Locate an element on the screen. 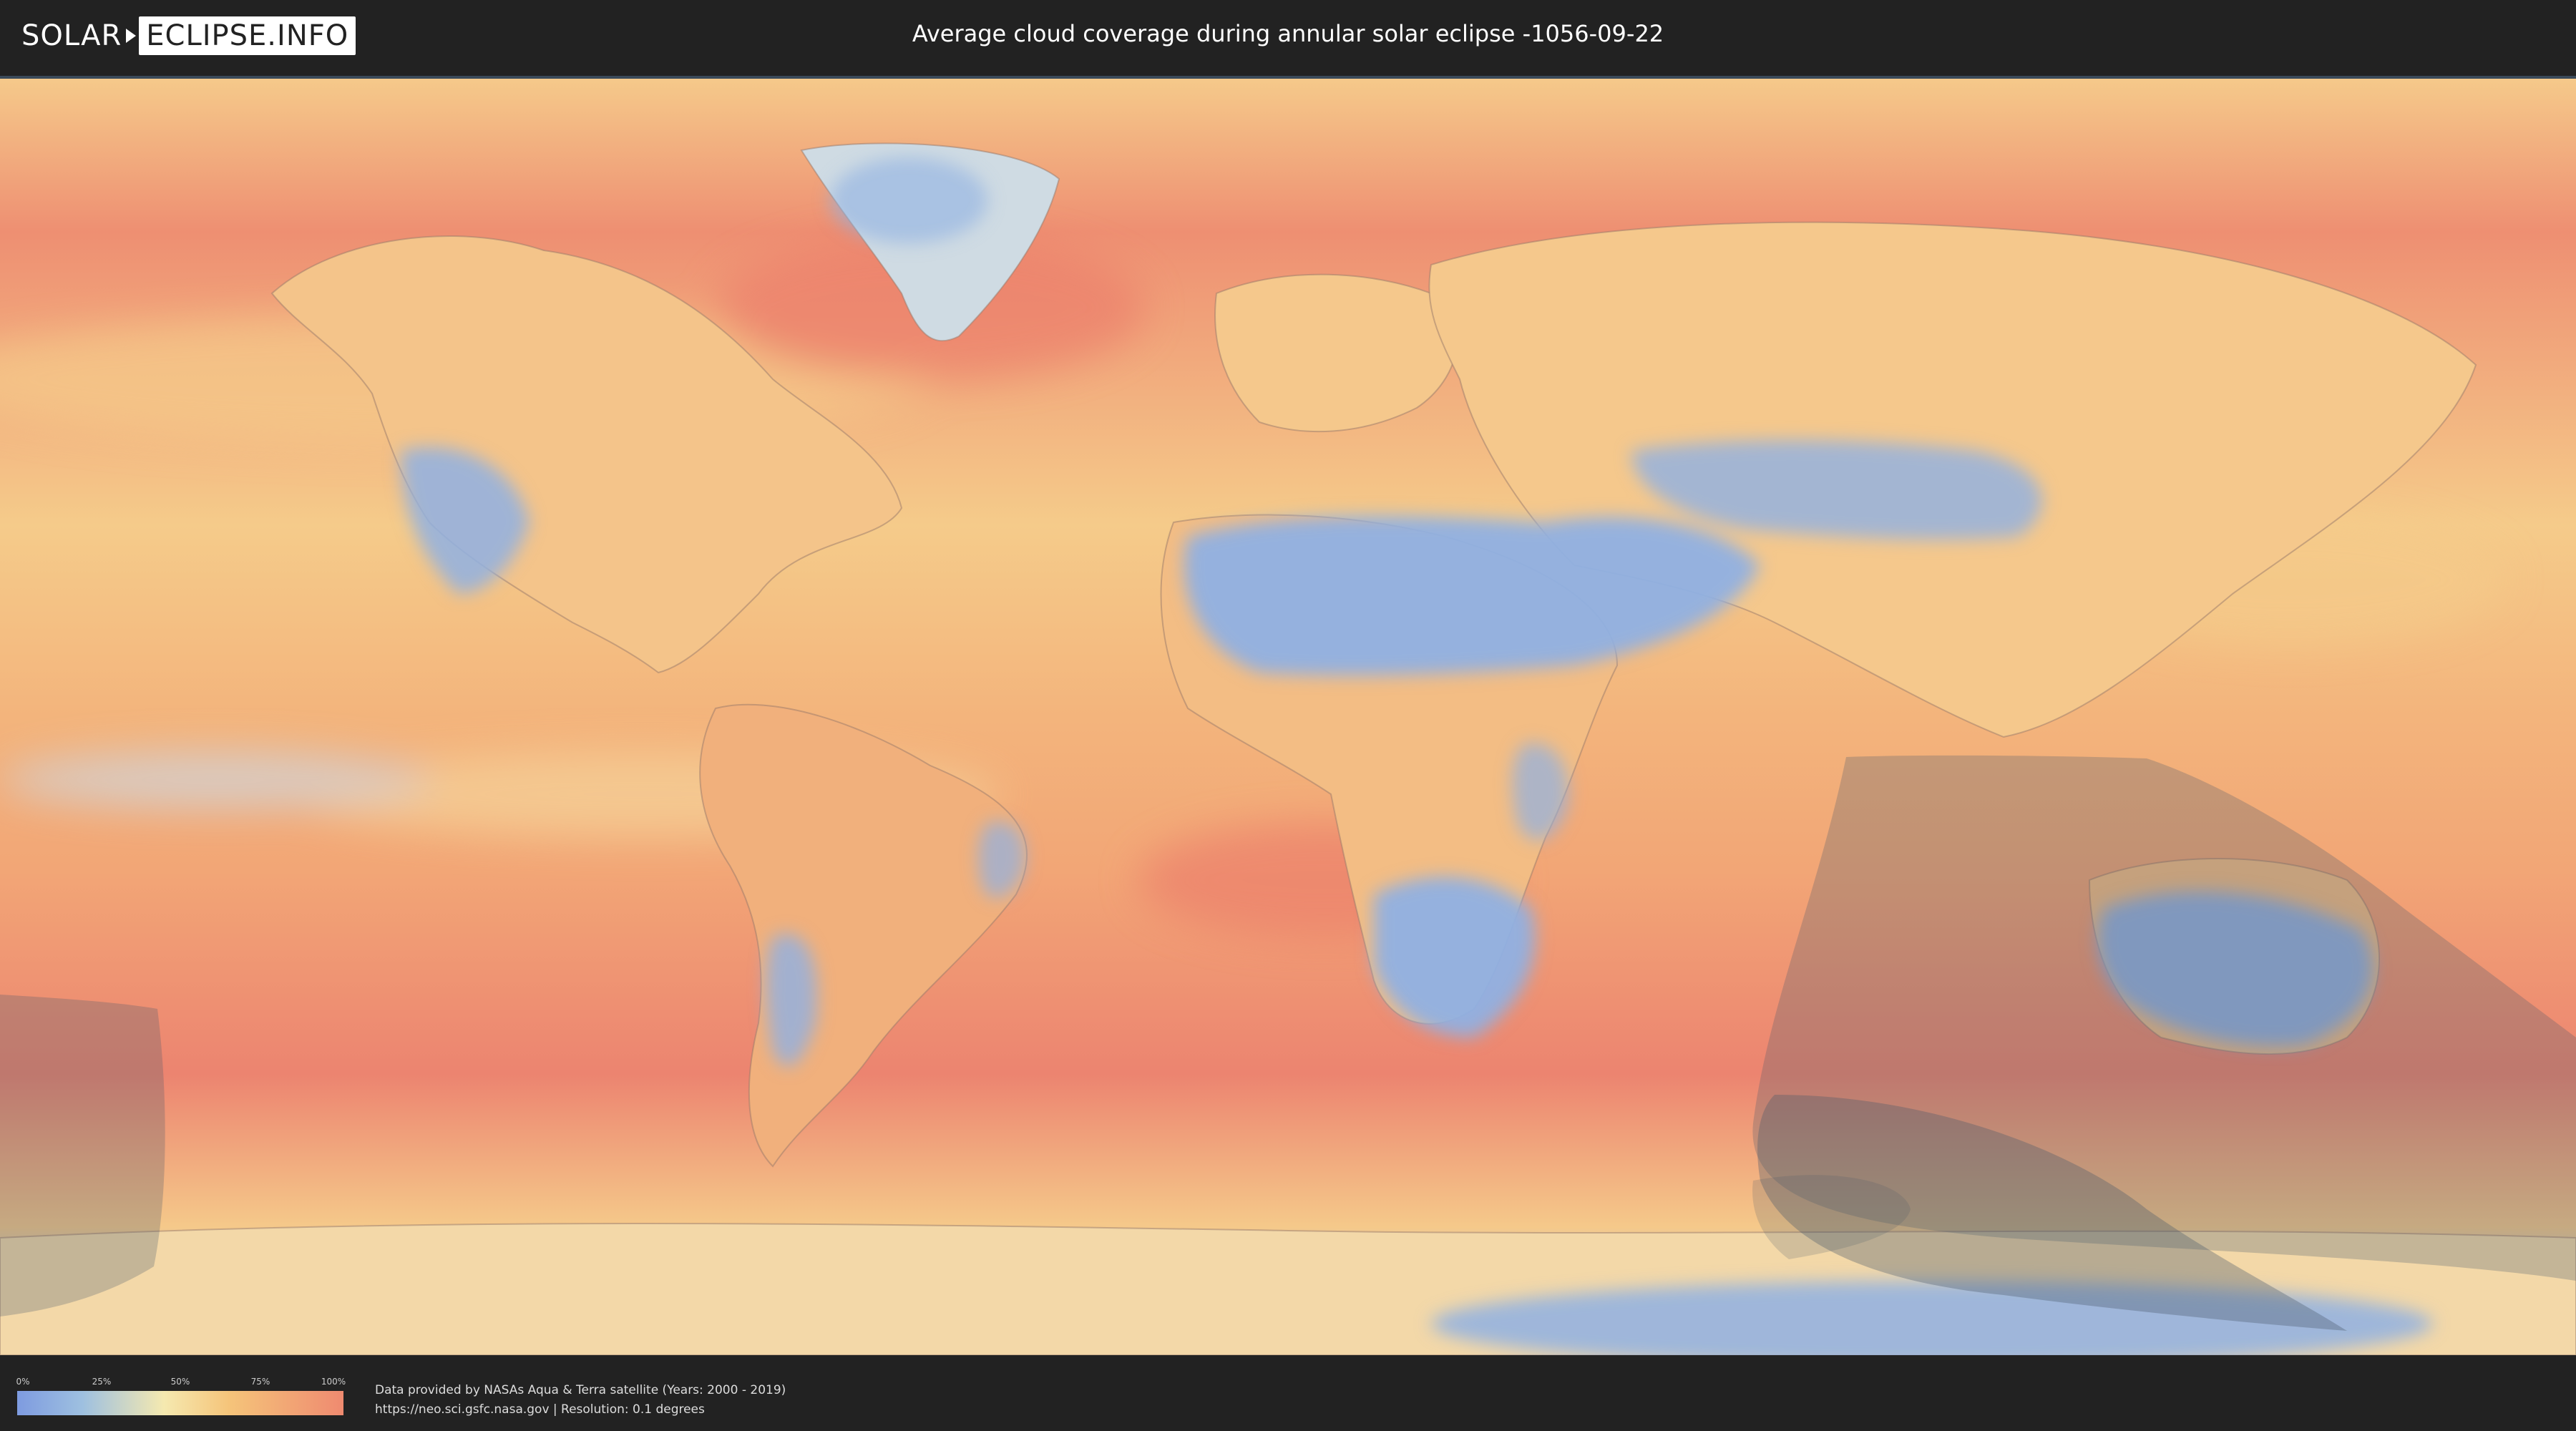 Image resolution: width=2576 pixels, height=1431 pixels. legend-tick-75: 75% is located at coordinates (260, 1382).